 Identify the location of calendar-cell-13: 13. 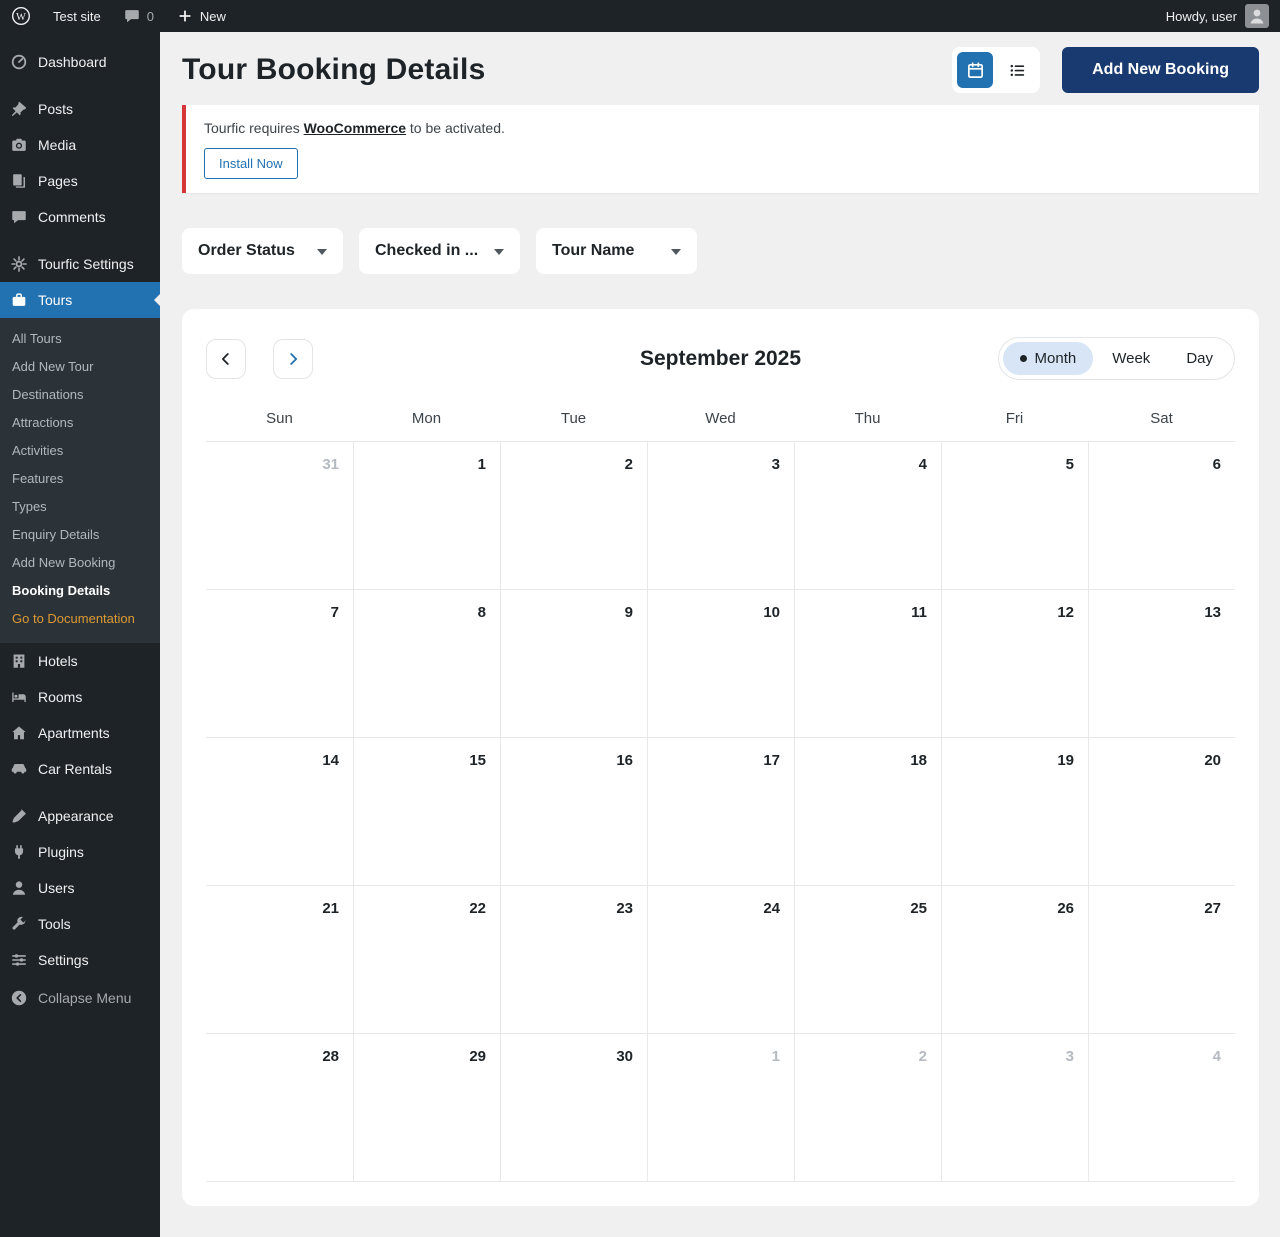
(1161, 664).